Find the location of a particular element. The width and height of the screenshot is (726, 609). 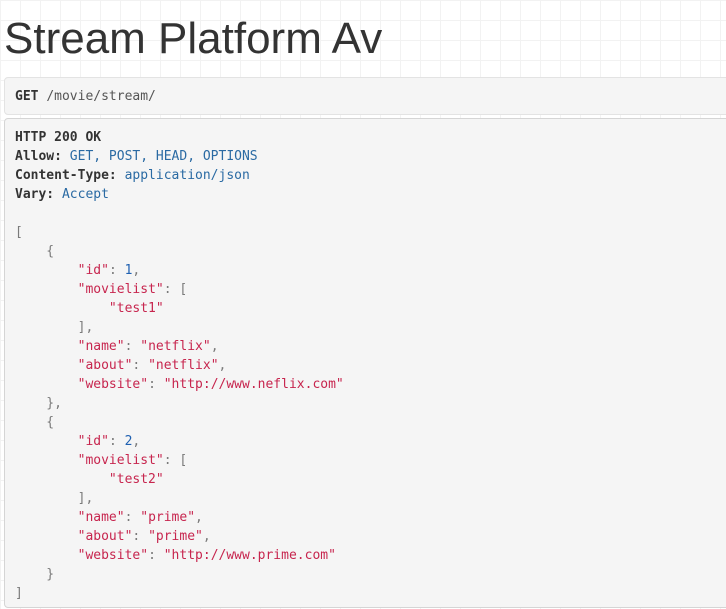

json-row-id: "id": 1, is located at coordinates (109, 270).